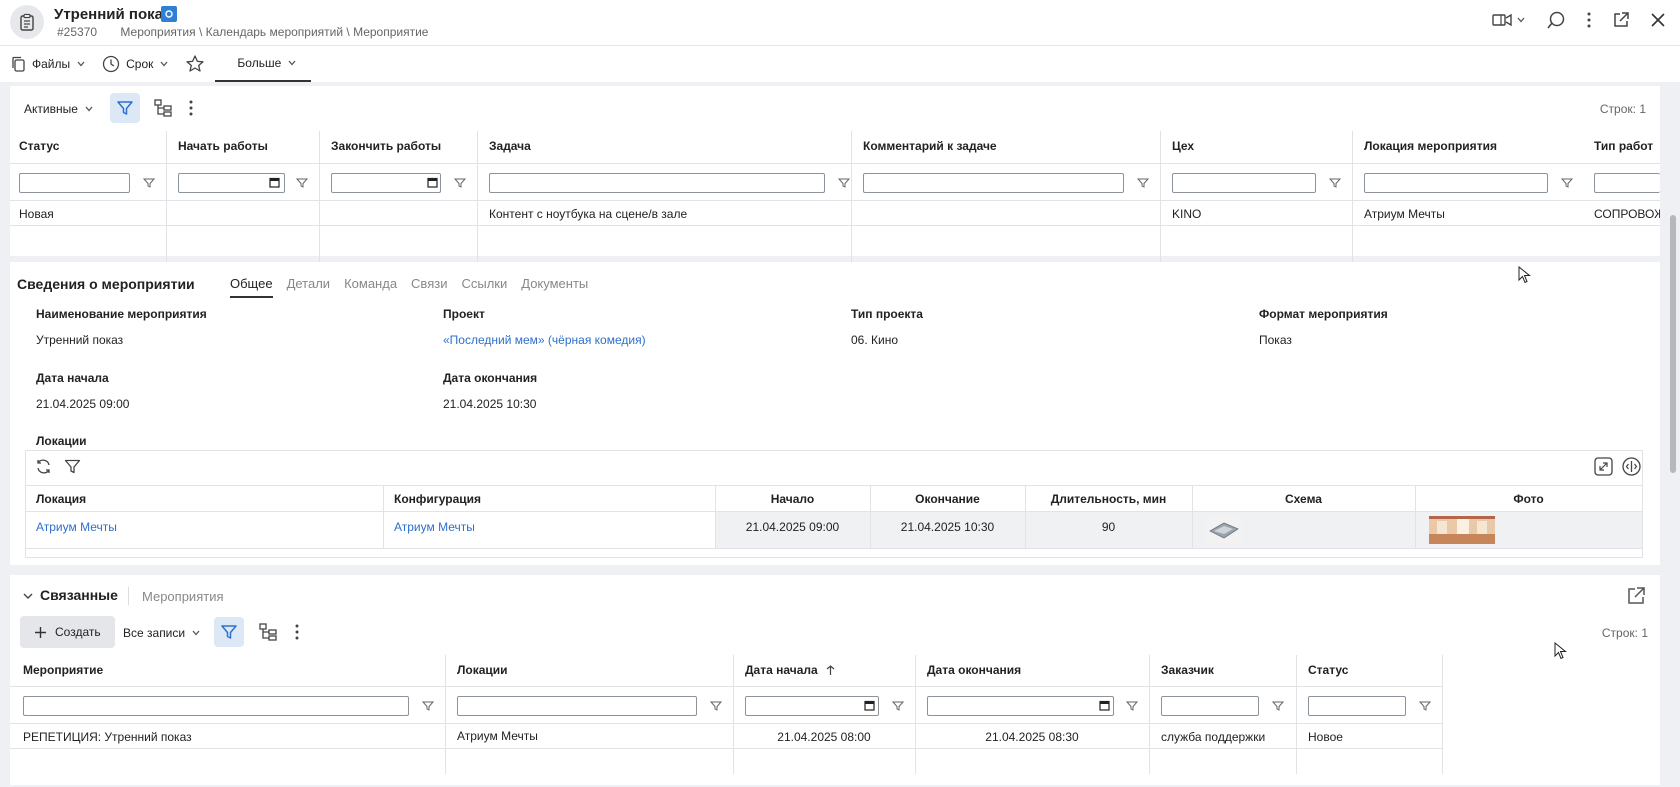 This screenshot has width=1680, height=787. Describe the element at coordinates (223, 146) in the screenshot. I see `col-start-work: Начать работы` at that location.